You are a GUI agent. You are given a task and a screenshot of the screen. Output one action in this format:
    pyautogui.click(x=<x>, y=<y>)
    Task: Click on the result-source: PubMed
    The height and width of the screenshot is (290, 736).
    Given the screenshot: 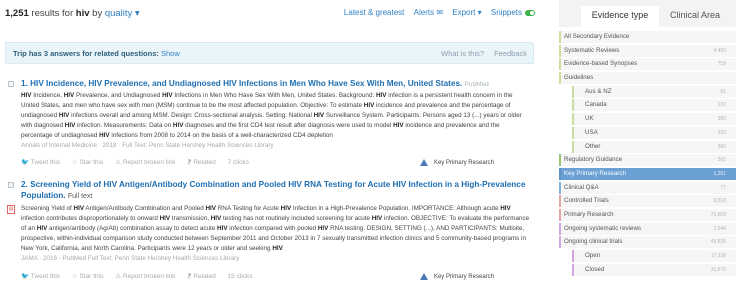 What is the action you would take?
    pyautogui.click(x=476, y=84)
    